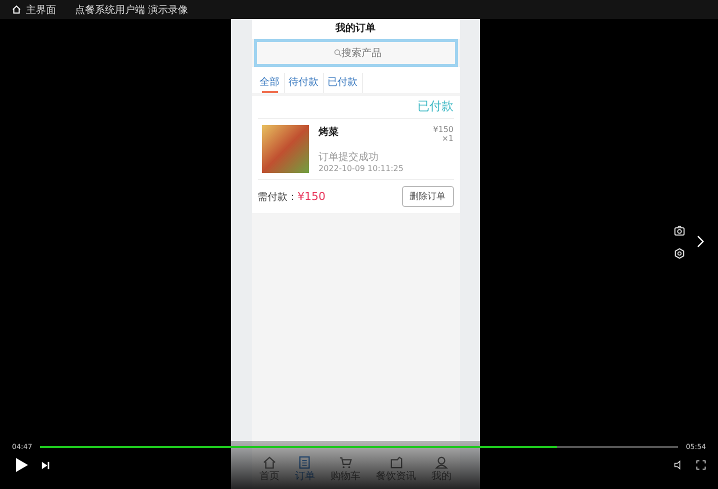 The height and width of the screenshot is (489, 718). What do you see at coordinates (700, 241) in the screenshot?
I see `chevron-right-icon` at bounding box center [700, 241].